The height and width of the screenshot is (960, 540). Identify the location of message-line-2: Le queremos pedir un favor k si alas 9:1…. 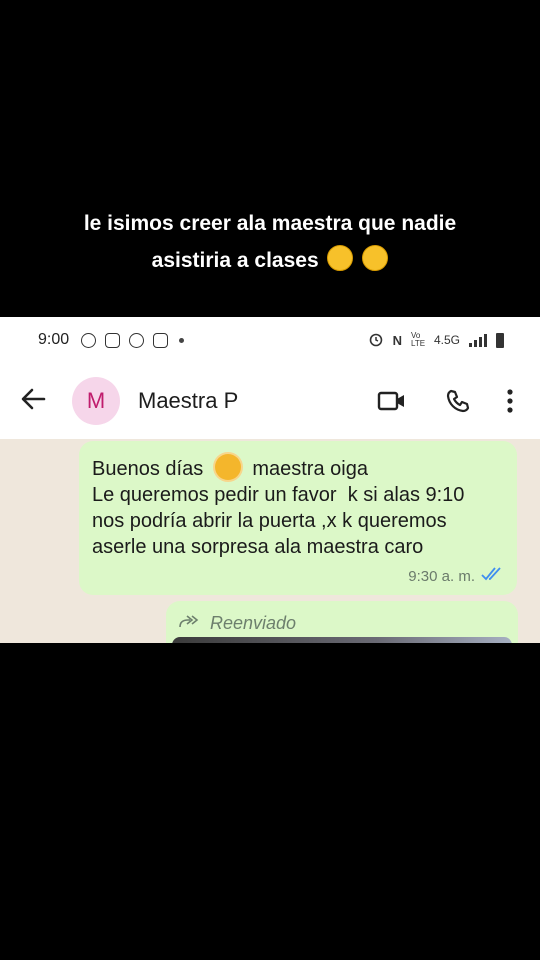
(278, 495).